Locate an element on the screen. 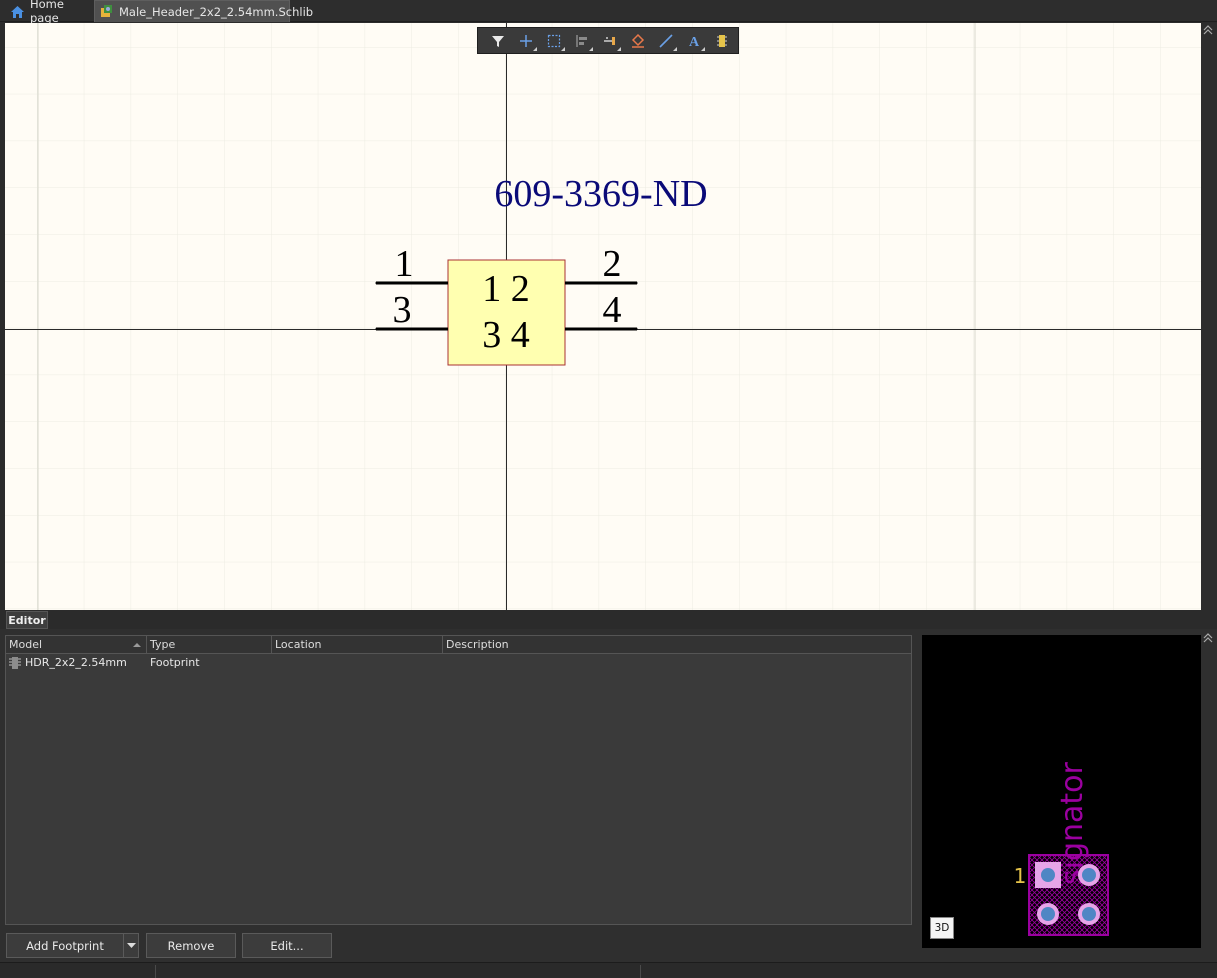 The image size is (1217, 978). add-model-dropdown-button is located at coordinates (131, 945).